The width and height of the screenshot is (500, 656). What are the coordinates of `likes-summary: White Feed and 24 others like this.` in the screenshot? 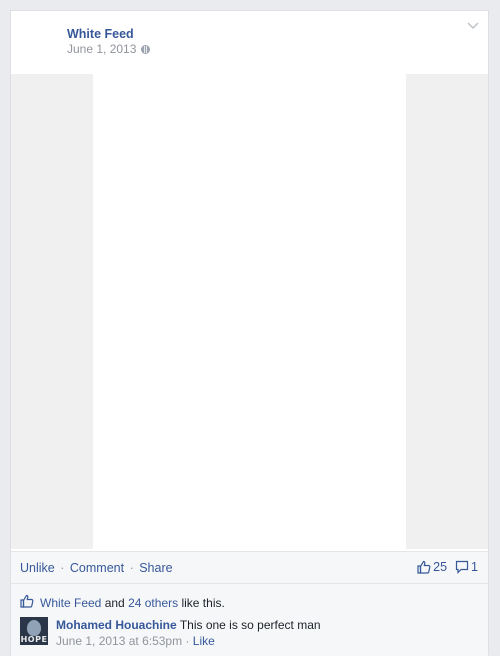 It's located at (122, 602).